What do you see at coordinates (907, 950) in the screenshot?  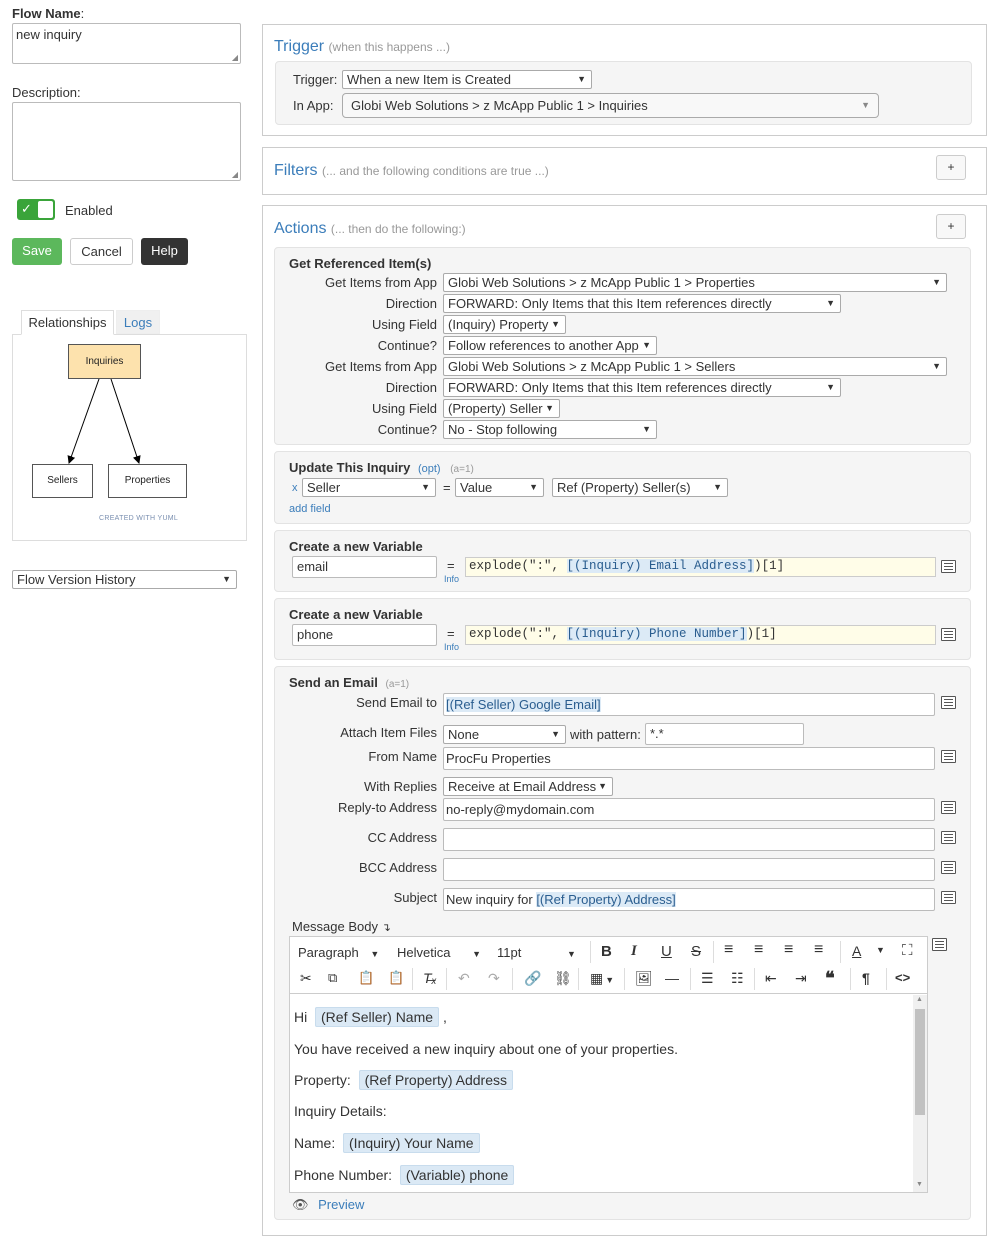 I see `fullscreen-icon: ⛶` at bounding box center [907, 950].